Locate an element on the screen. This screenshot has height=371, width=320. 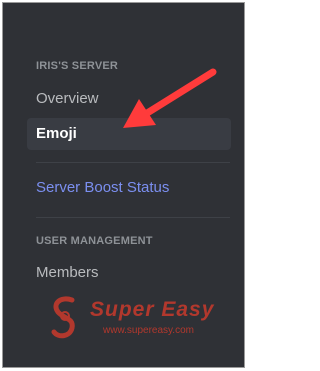
sidebar-item-overview: Overview is located at coordinates (129, 99).